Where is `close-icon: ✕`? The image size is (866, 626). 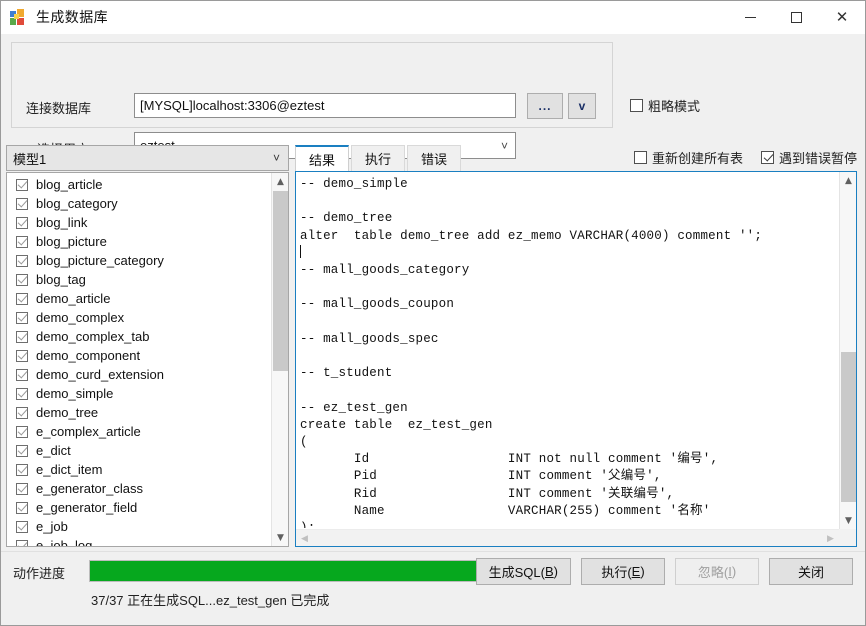 close-icon: ✕ is located at coordinates (842, 16).